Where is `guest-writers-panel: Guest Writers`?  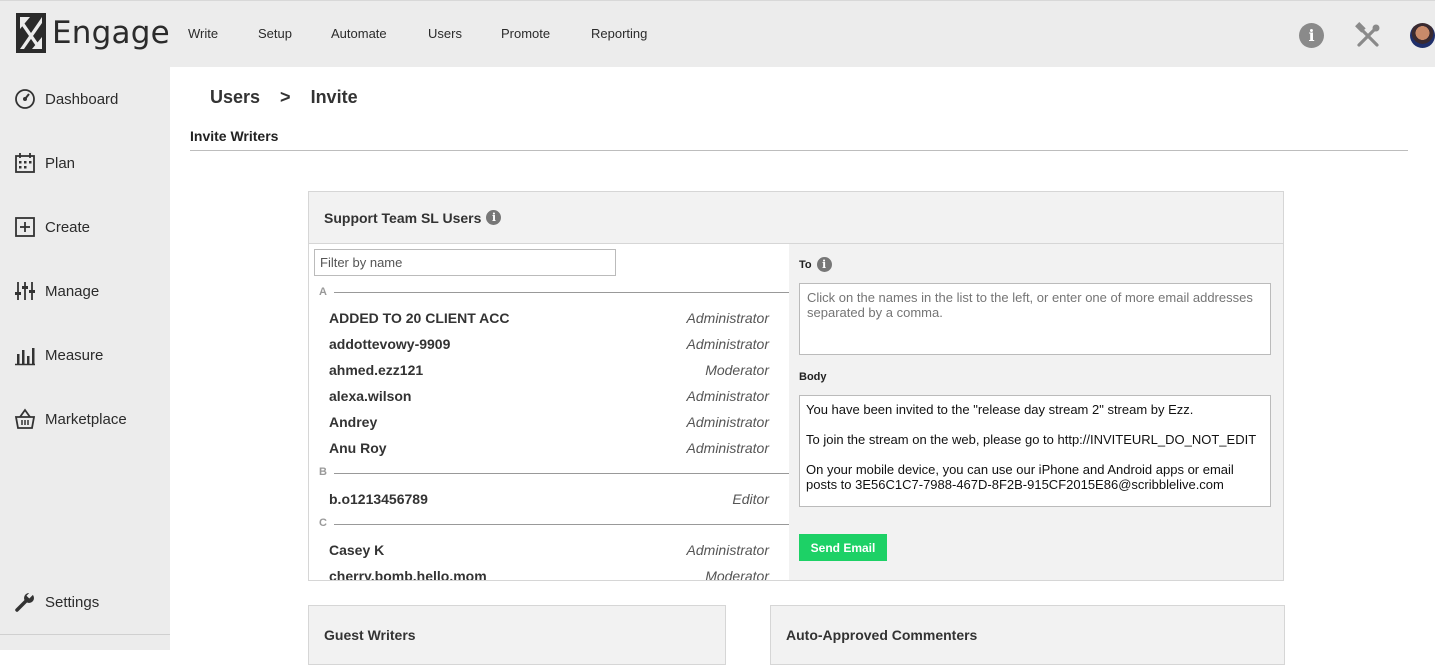 guest-writers-panel: Guest Writers is located at coordinates (517, 635).